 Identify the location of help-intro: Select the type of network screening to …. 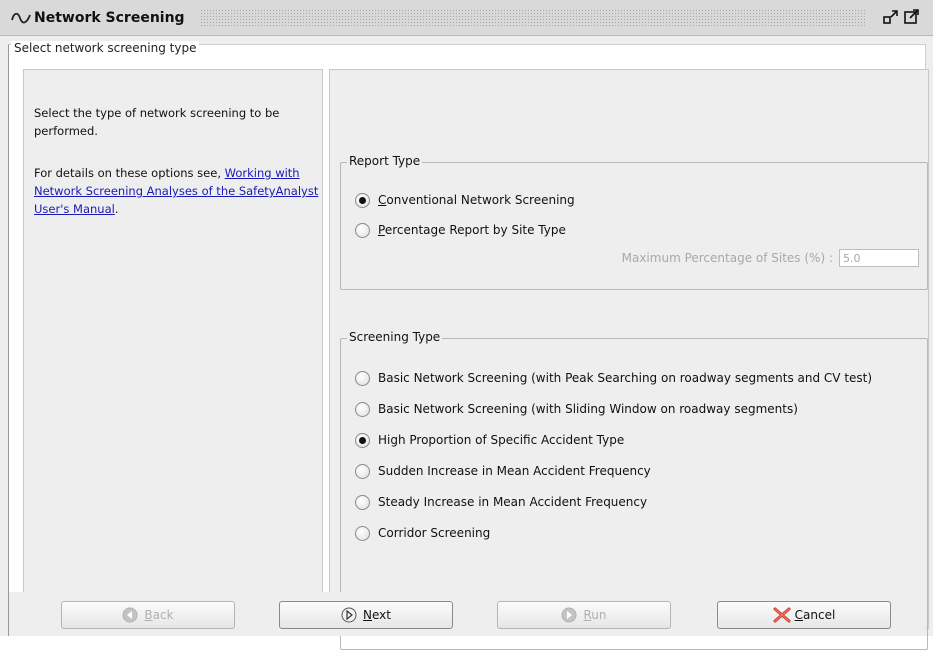
(157, 122).